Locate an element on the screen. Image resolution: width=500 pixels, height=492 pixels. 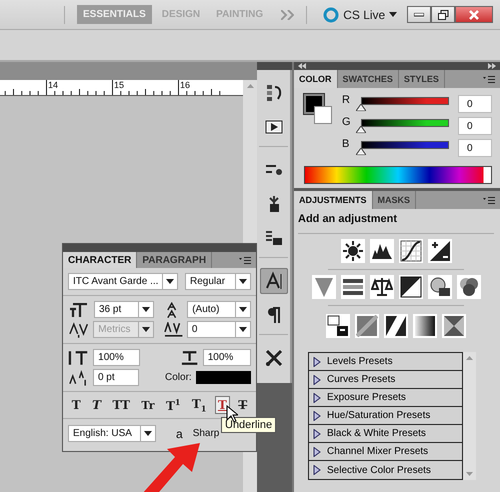
tooltip: Underline is located at coordinates (248, 425).